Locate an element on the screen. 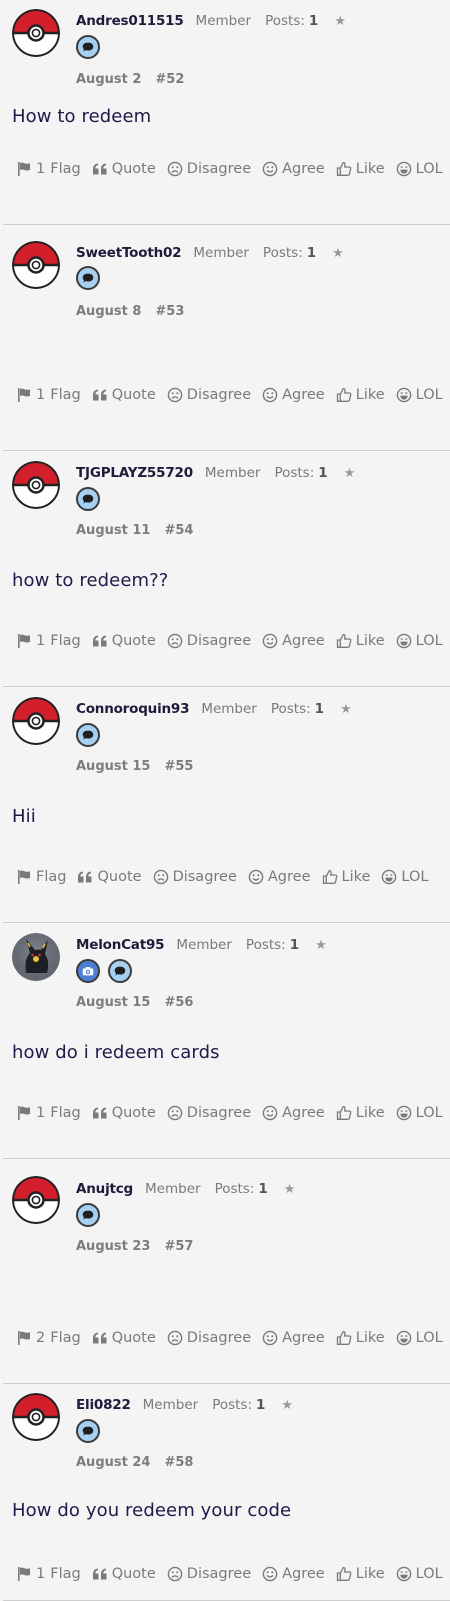 This screenshot has width=450, height=1601. flag-button: Flag is located at coordinates (41, 877).